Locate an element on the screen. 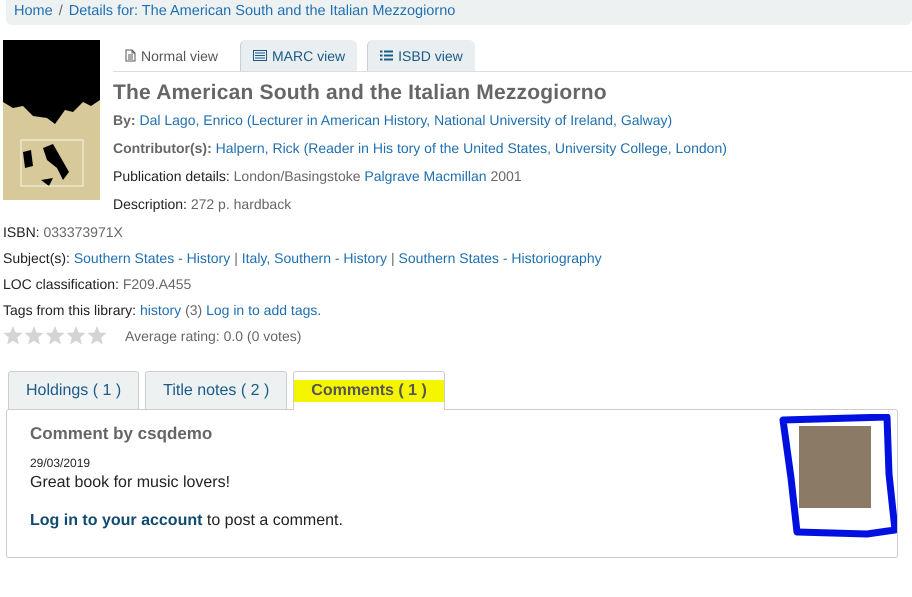  field-value: 033373971X is located at coordinates (83, 232).